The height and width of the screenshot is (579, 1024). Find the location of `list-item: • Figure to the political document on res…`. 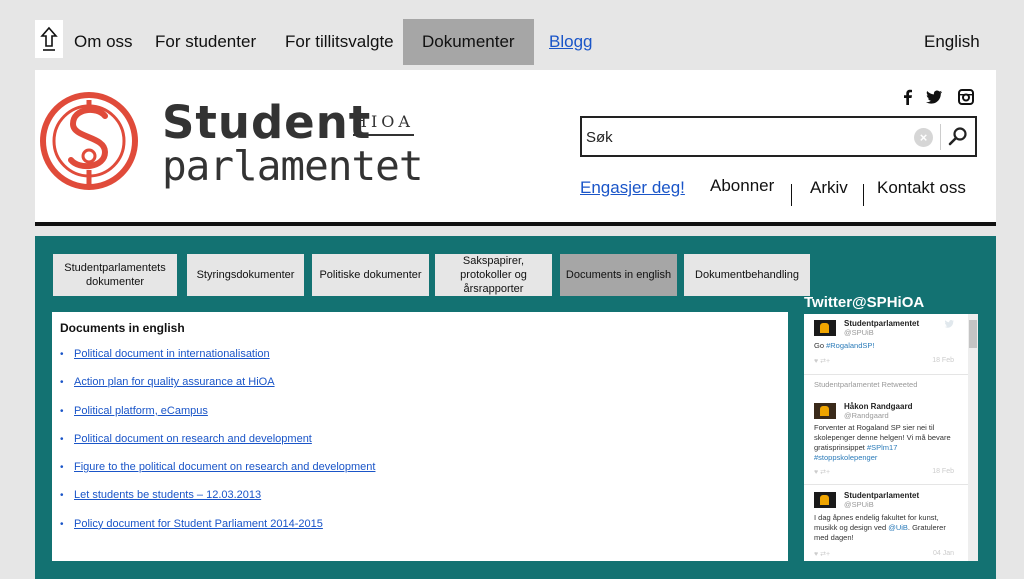

list-item: • Figure to the political document on res… is located at coordinates (217, 475).